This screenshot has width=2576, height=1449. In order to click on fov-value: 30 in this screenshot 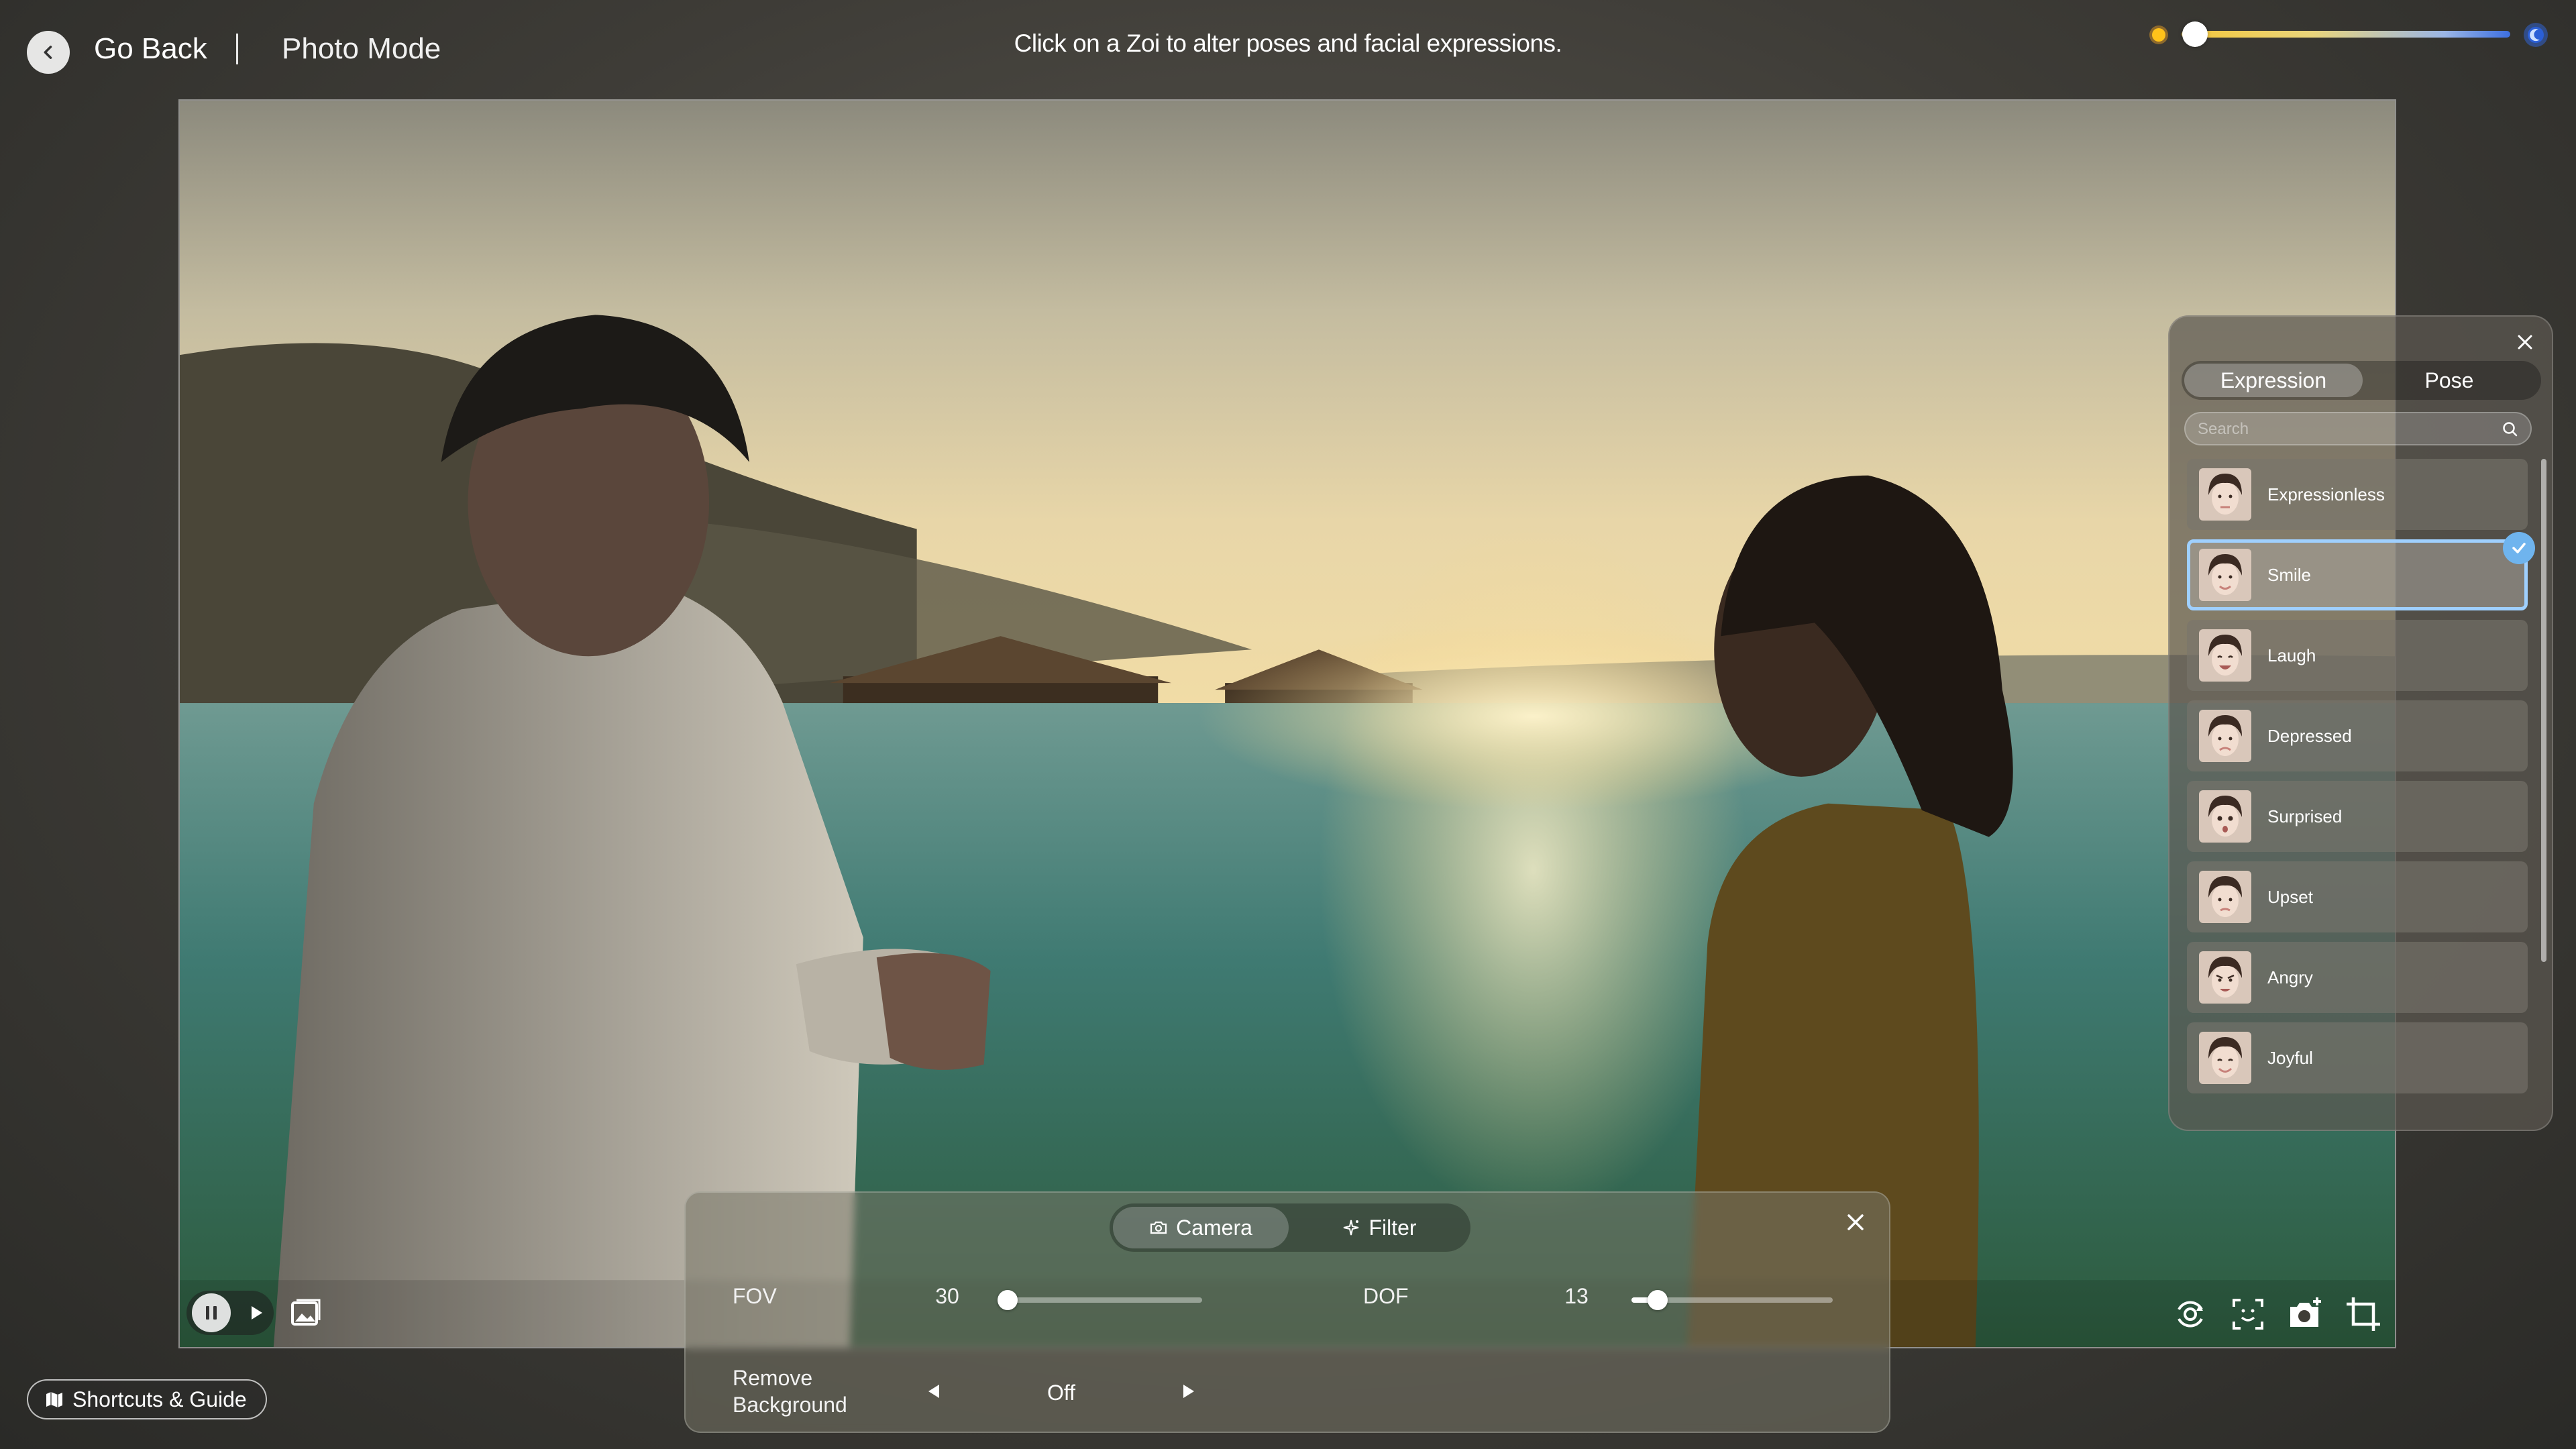, I will do `click(947, 1296)`.